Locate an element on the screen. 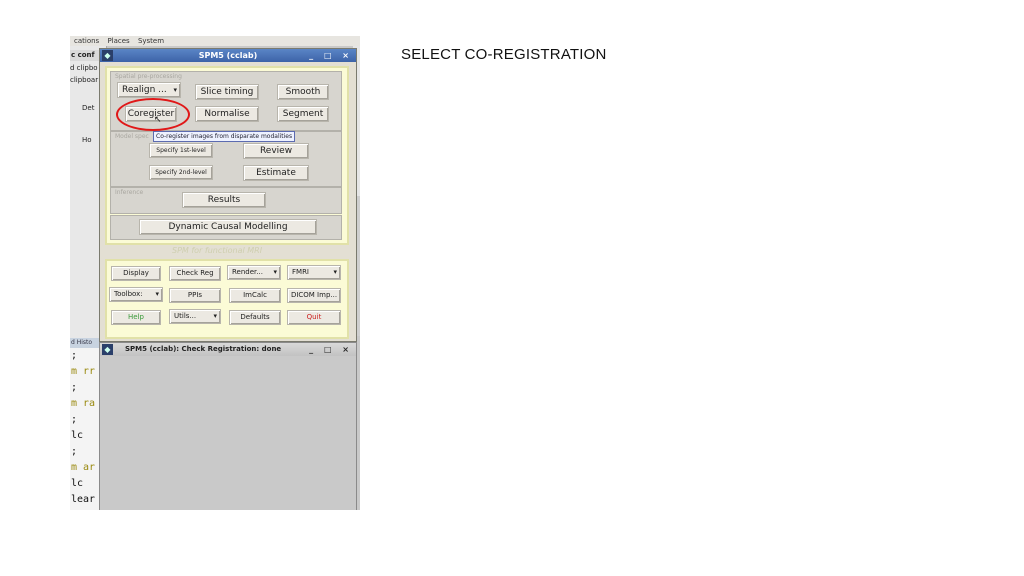  normalise-button: Normalise is located at coordinates (227, 114).